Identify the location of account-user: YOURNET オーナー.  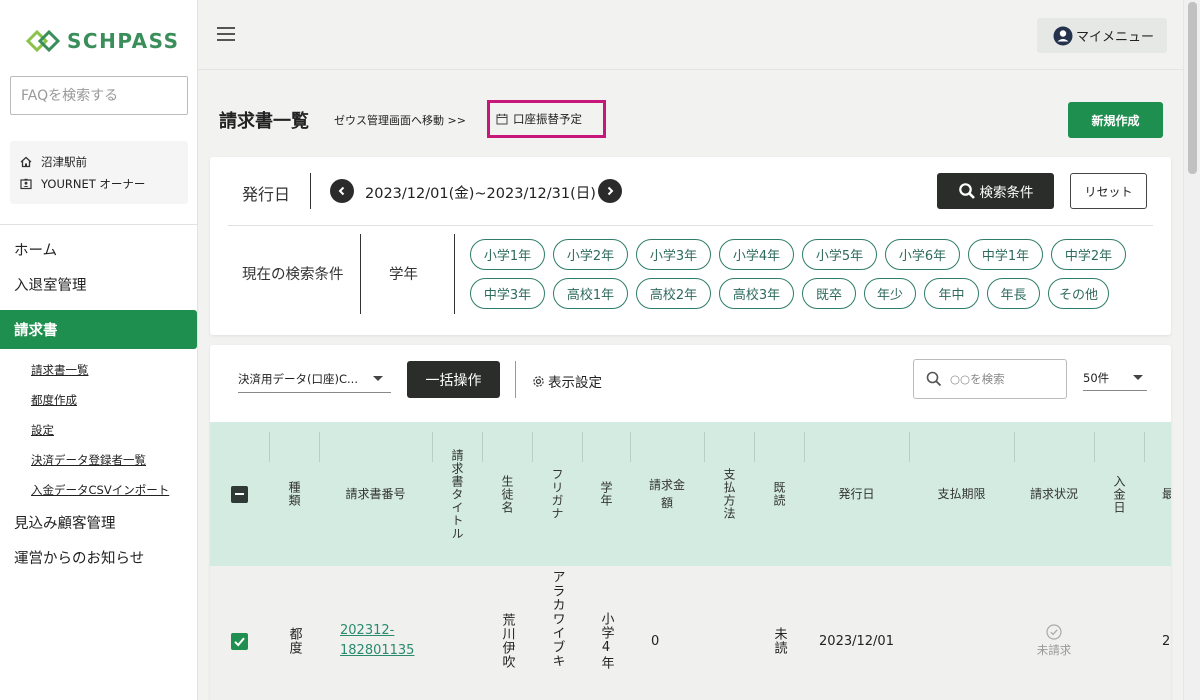
(99, 184).